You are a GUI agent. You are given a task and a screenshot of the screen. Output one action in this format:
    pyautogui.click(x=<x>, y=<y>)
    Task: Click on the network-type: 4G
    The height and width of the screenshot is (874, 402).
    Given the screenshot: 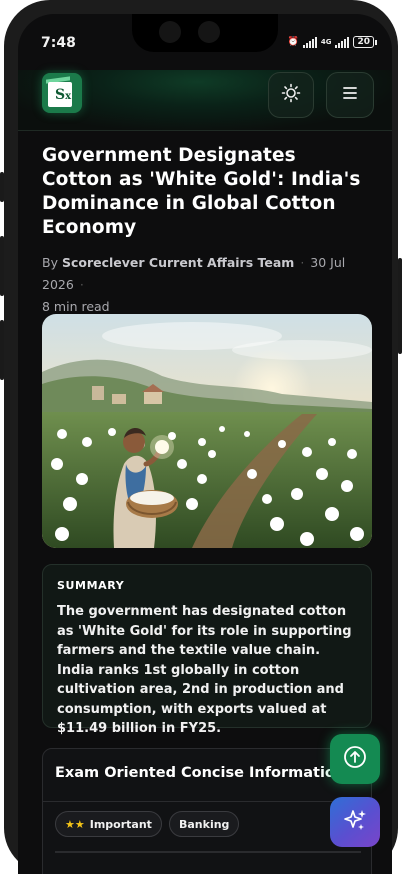 What is the action you would take?
    pyautogui.click(x=326, y=41)
    